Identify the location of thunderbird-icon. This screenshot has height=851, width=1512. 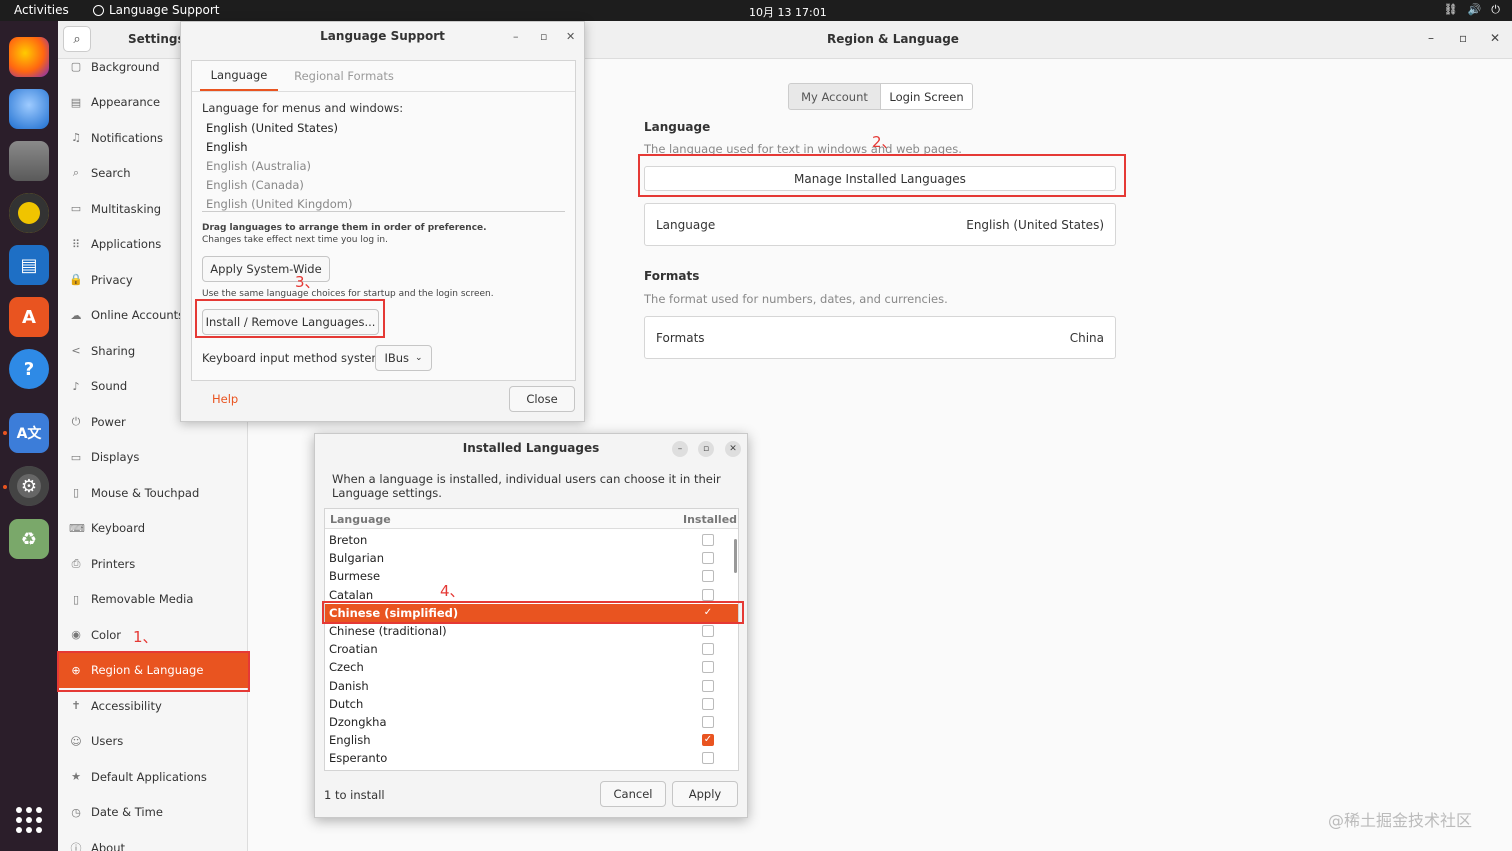
(29, 109).